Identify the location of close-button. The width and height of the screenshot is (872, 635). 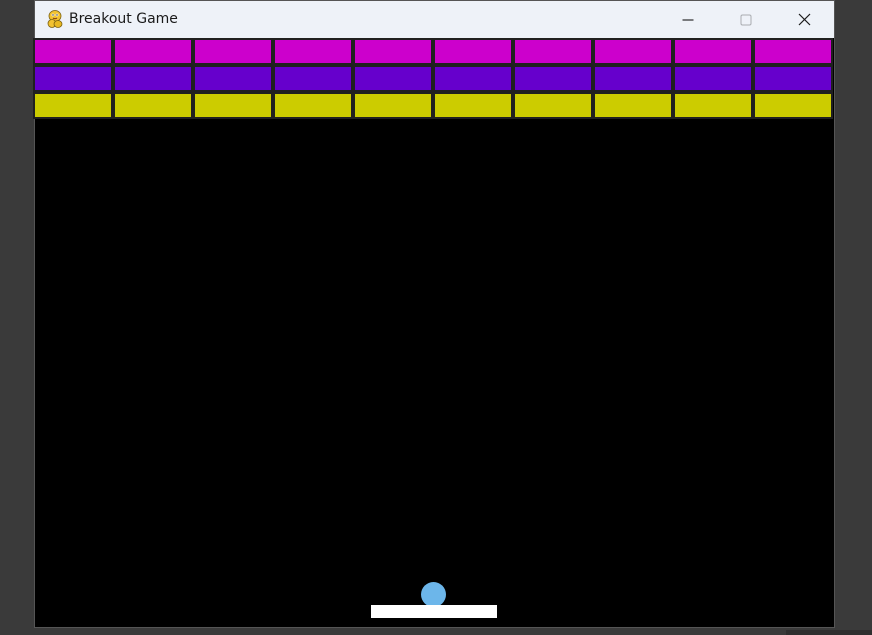
(804, 19).